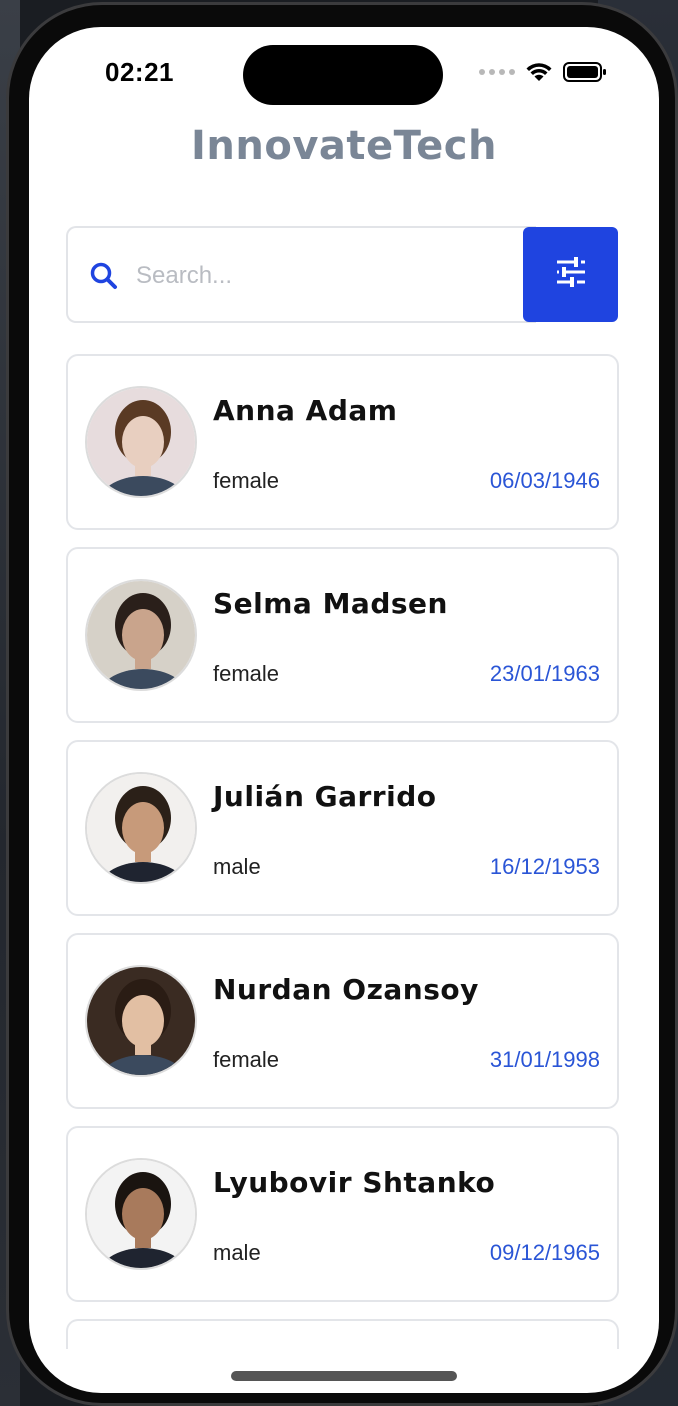  What do you see at coordinates (330, 603) in the screenshot?
I see `user-name: Selma Madsen` at bounding box center [330, 603].